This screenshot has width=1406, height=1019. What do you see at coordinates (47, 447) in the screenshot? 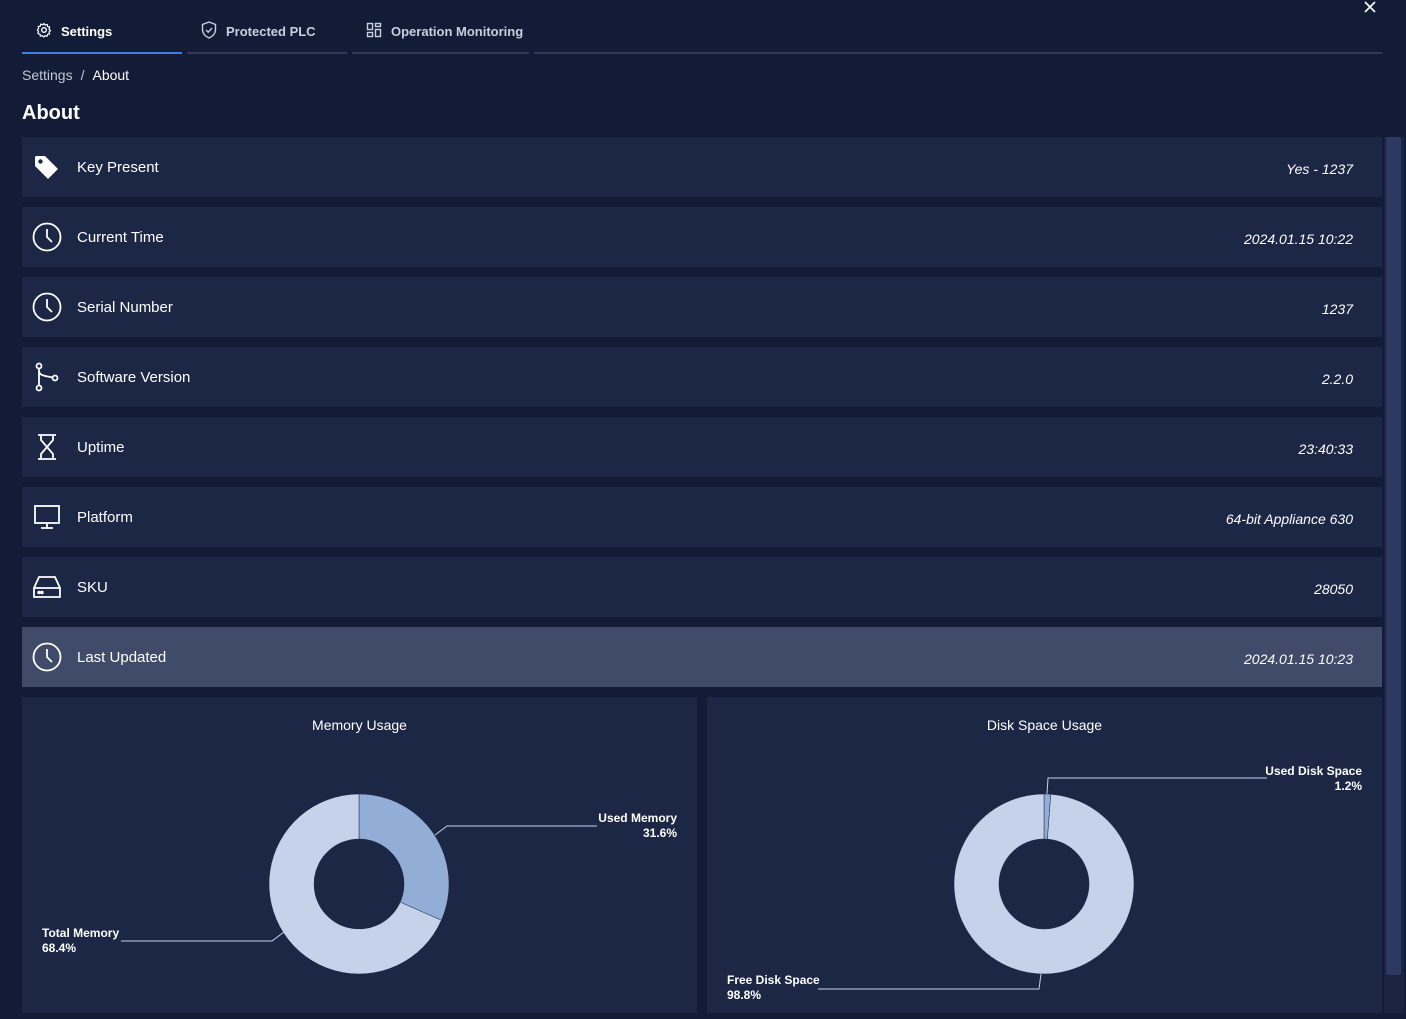
I see `hourglass-icon` at bounding box center [47, 447].